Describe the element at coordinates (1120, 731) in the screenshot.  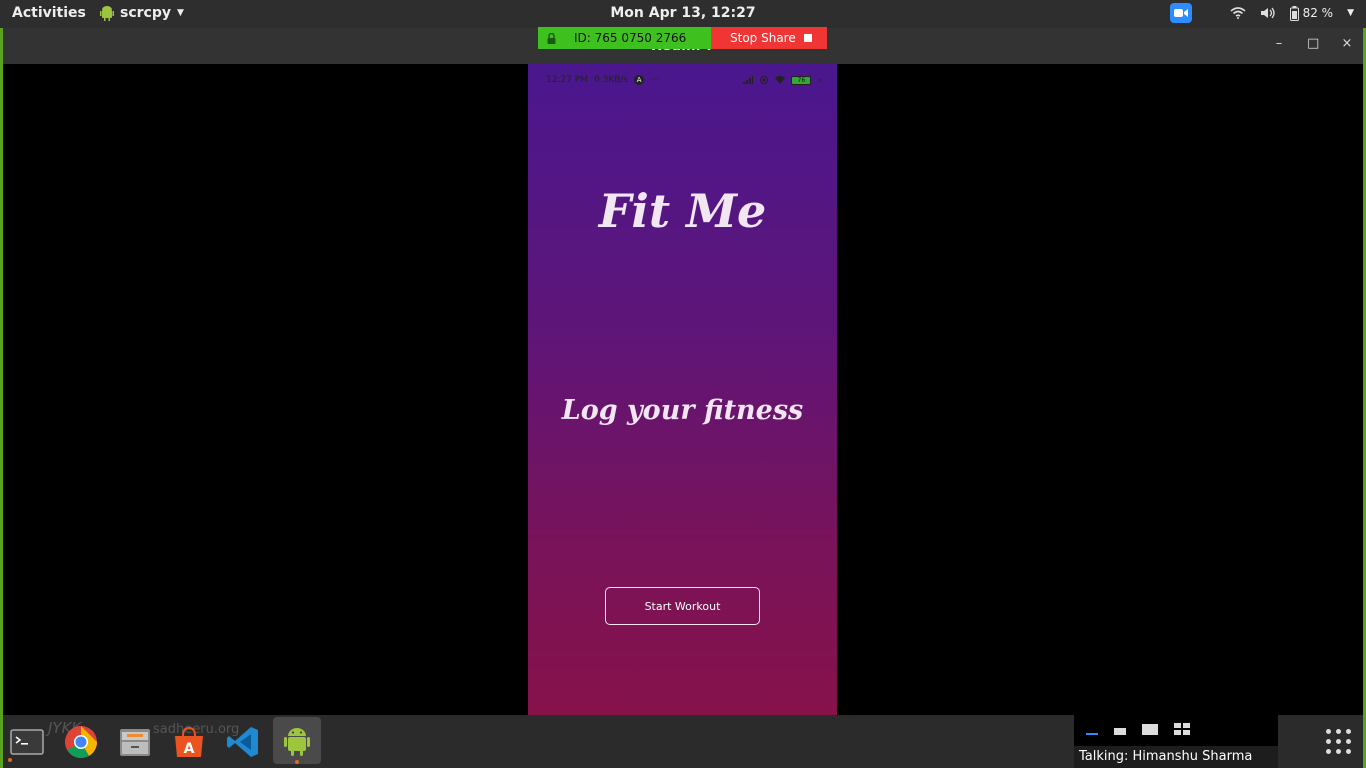
I see `thumbnail-view-icon` at that location.